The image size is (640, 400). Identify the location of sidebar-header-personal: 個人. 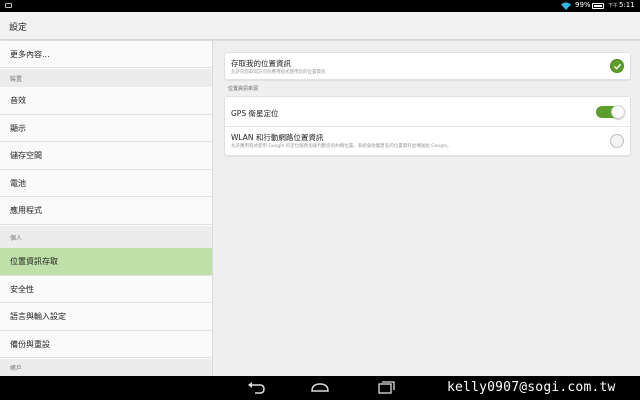
(106, 237).